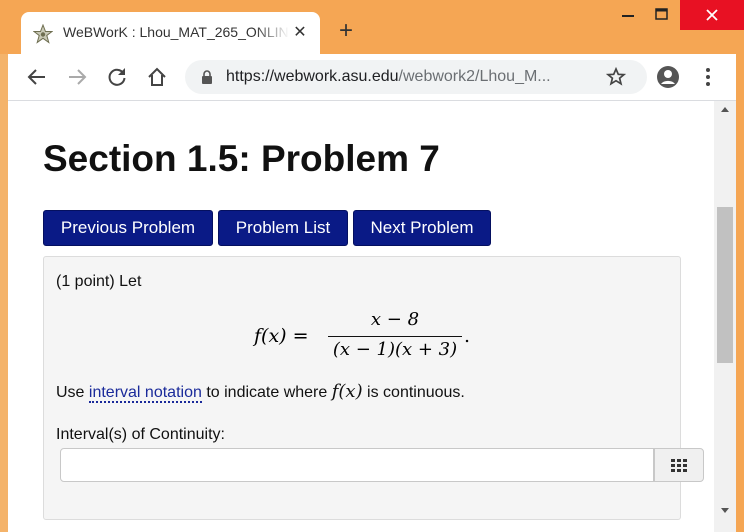  Describe the element at coordinates (140, 434) in the screenshot. I see `answer-label: Interval(s) of Continuity:` at that location.